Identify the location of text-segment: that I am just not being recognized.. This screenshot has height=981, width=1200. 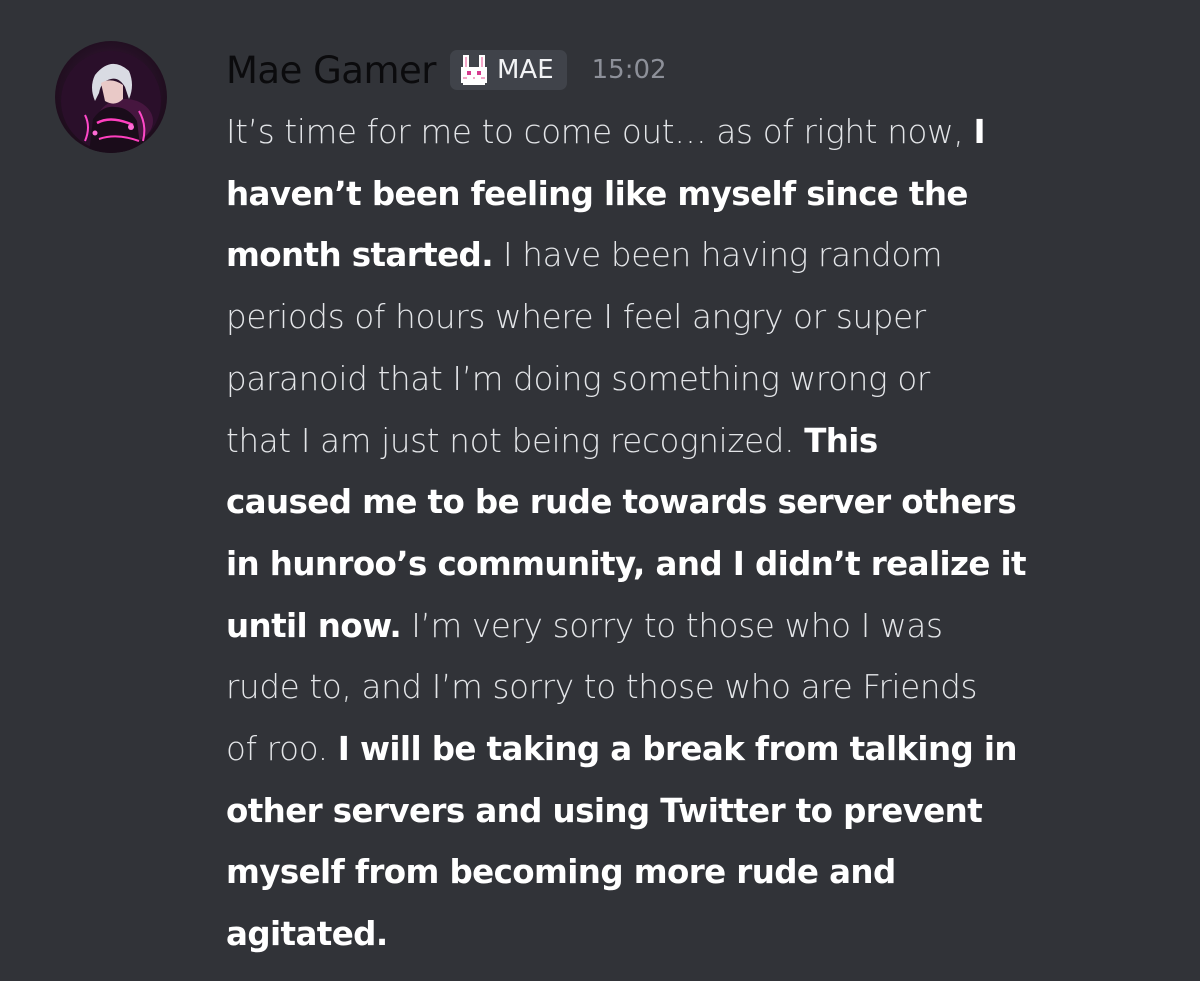
(515, 440).